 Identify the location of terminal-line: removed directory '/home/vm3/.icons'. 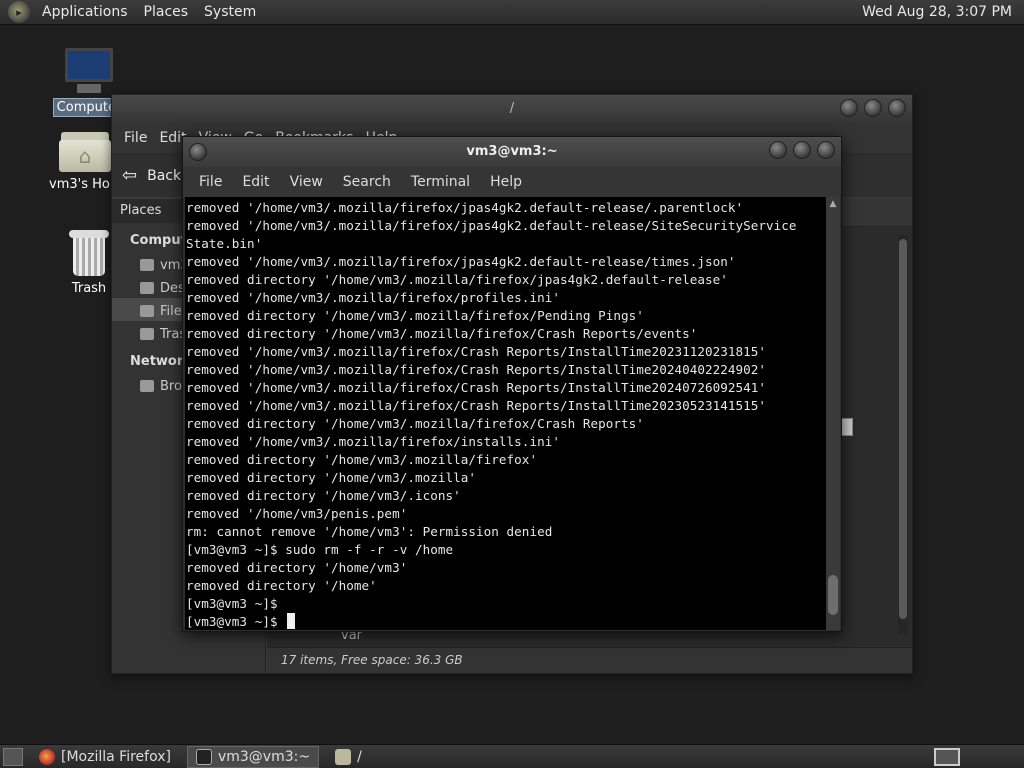
(323, 495).